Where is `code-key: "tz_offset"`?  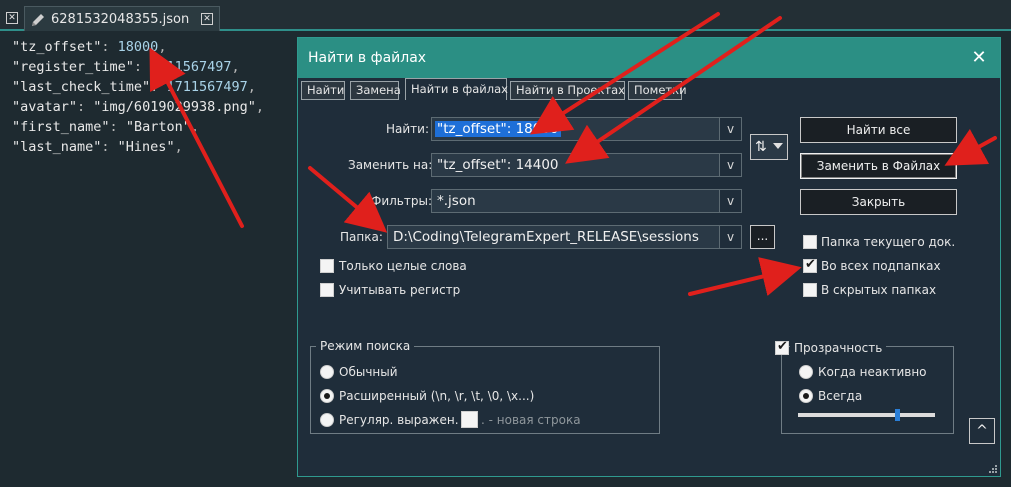 code-key: "tz_offset" is located at coordinates (57, 47).